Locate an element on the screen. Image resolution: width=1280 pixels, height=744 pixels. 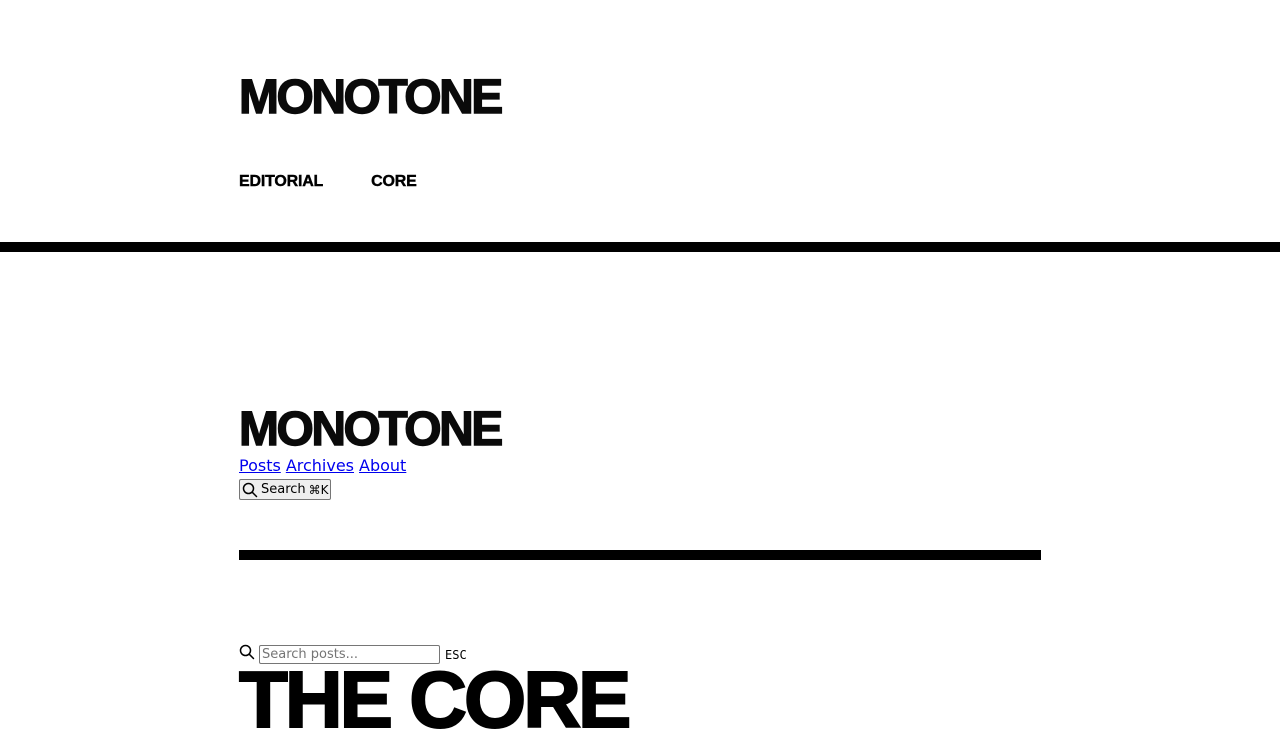
search-icon is located at coordinates (250, 489).